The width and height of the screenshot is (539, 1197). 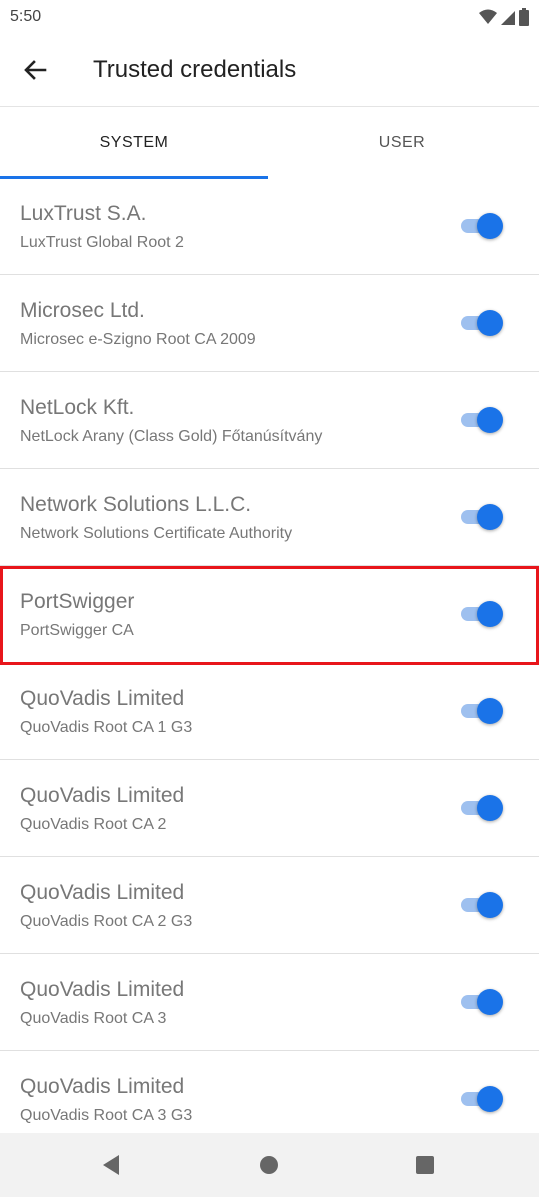 I want to click on page-title: Trusted credentials, so click(x=195, y=69).